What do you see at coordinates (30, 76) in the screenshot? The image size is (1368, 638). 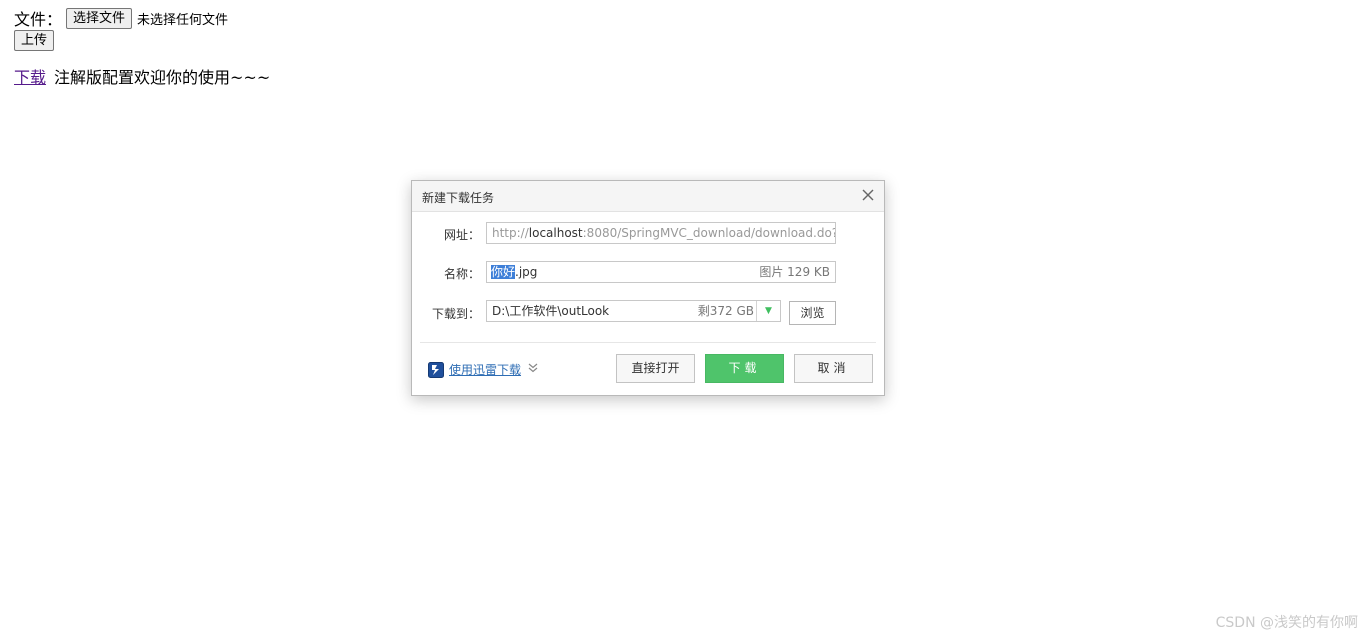 I see `download-link: 下载` at bounding box center [30, 76].